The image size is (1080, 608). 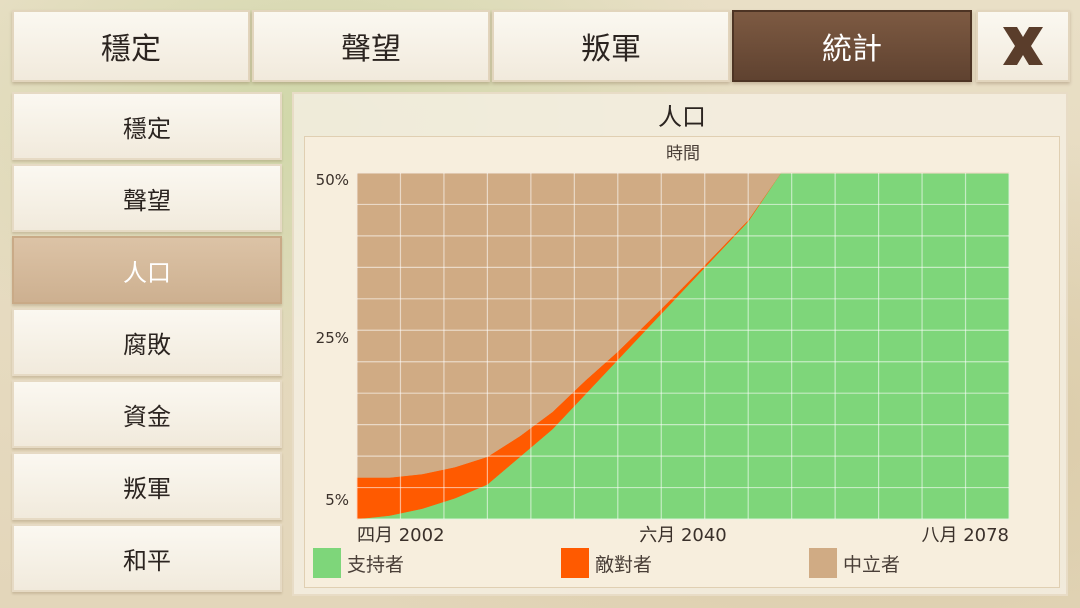 I want to click on sidebar-item-population: 人口, so click(x=147, y=270).